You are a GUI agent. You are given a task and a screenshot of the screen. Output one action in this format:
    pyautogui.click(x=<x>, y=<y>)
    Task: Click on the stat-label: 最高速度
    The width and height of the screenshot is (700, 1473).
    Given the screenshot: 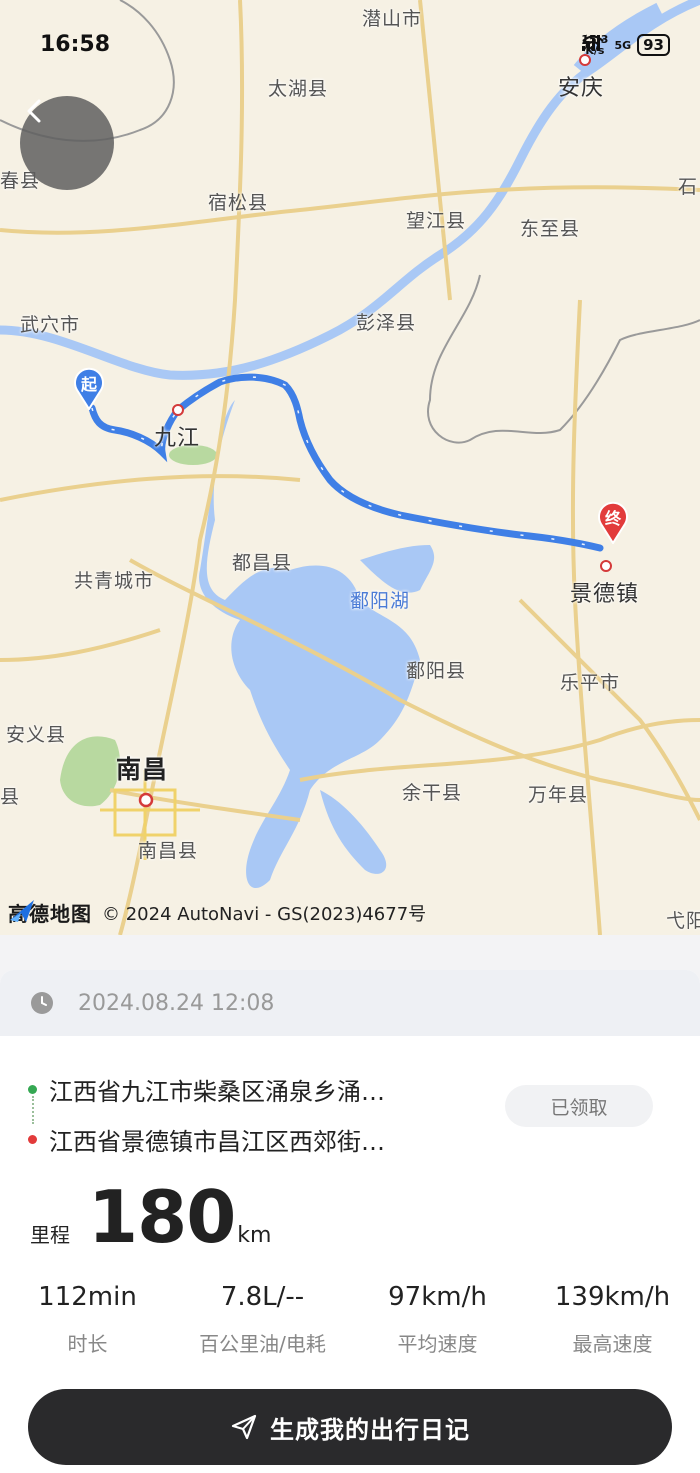 What is the action you would take?
    pyautogui.click(x=612, y=1344)
    